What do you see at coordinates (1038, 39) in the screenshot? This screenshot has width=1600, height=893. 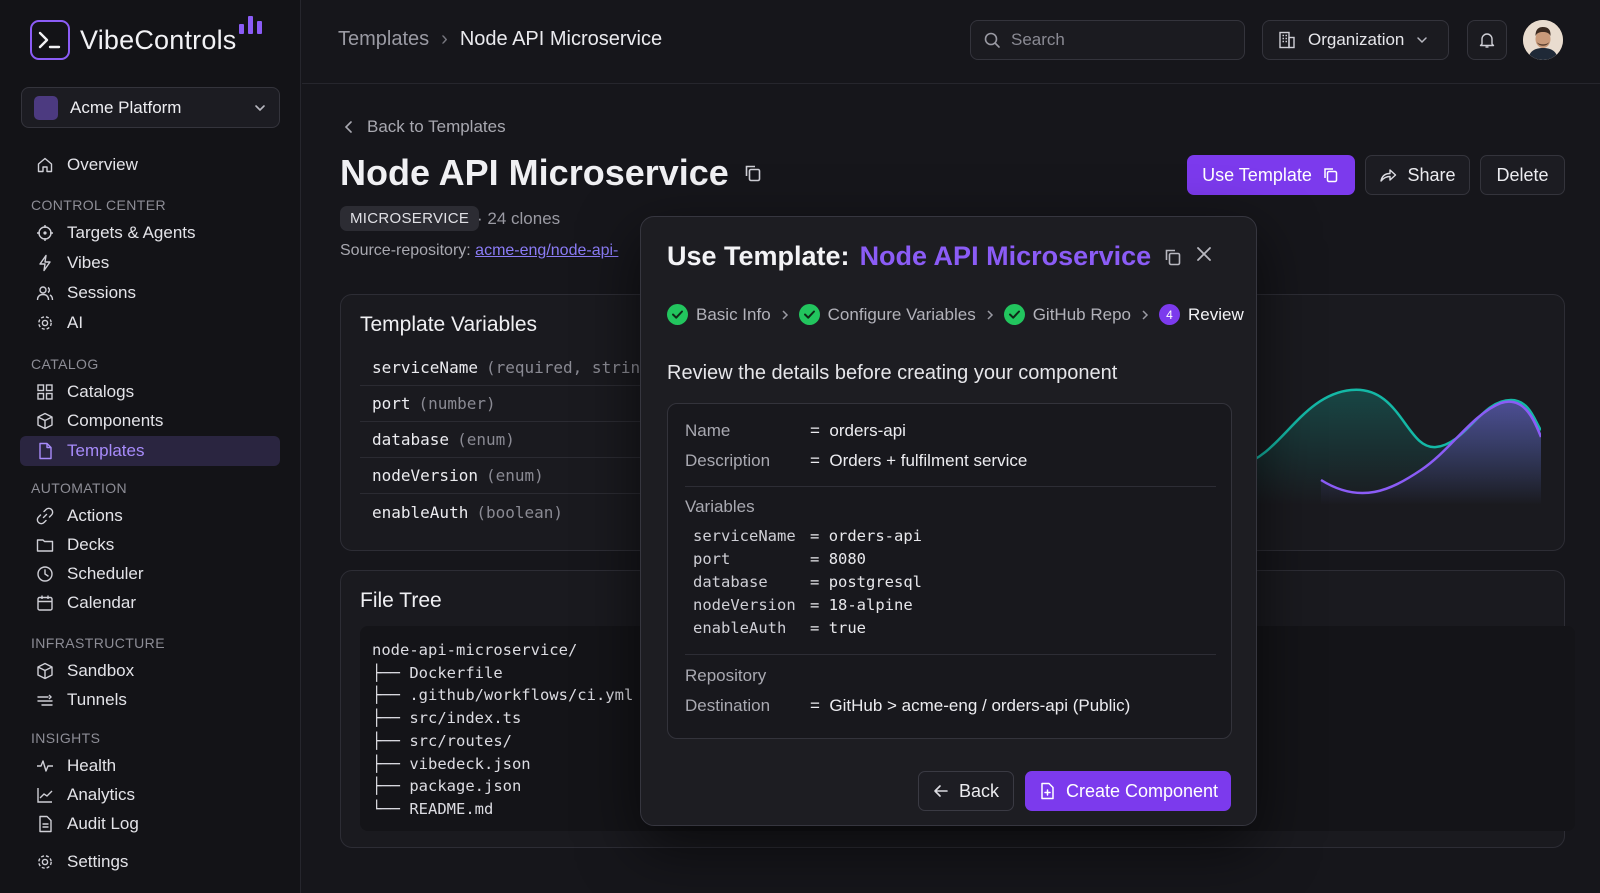 I see `search-placeholder: Search` at bounding box center [1038, 39].